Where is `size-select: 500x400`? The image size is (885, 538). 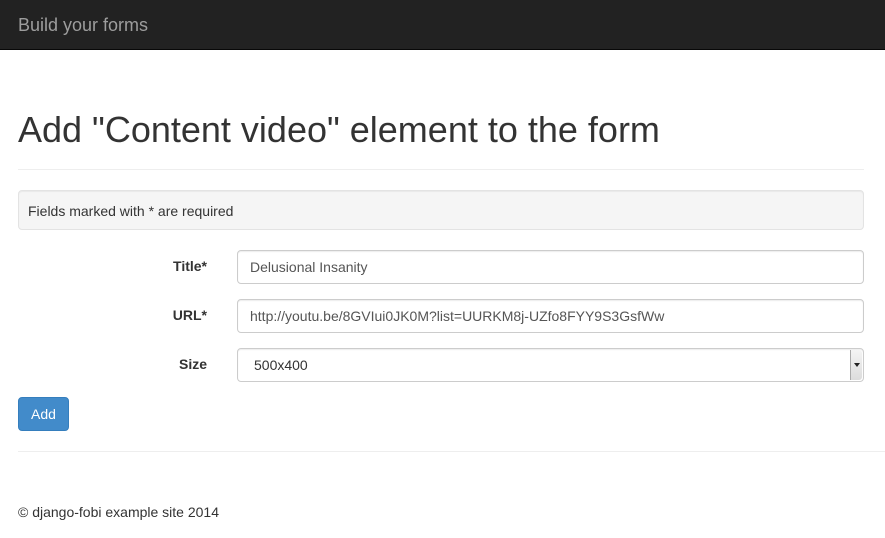 size-select: 500x400 is located at coordinates (550, 365).